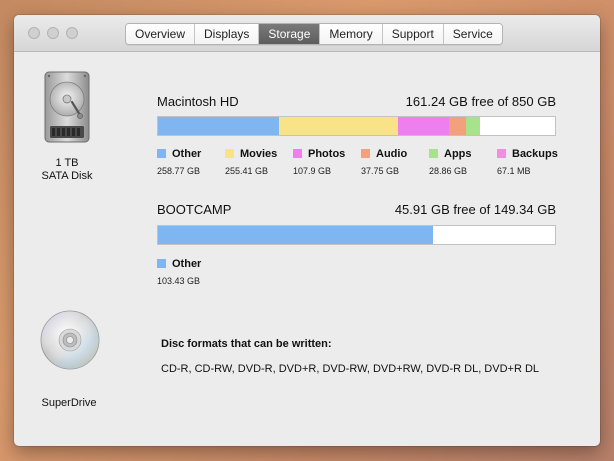 This screenshot has height=461, width=614. What do you see at coordinates (34, 33) in the screenshot?
I see `close-button` at bounding box center [34, 33].